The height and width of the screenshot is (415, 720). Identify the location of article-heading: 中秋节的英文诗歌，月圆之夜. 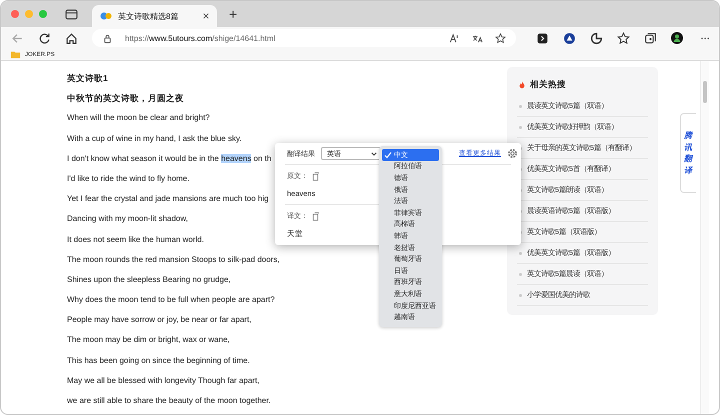
(125, 99).